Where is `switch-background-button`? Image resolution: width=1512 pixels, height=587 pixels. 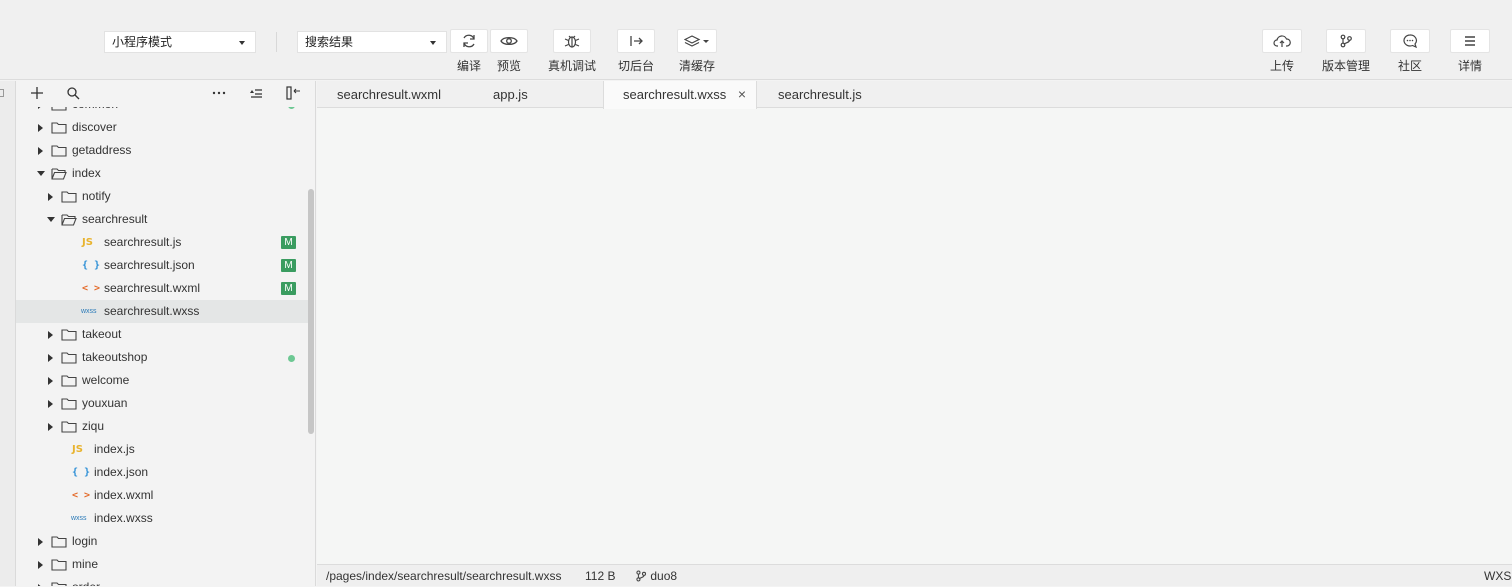
switch-background-button is located at coordinates (636, 41).